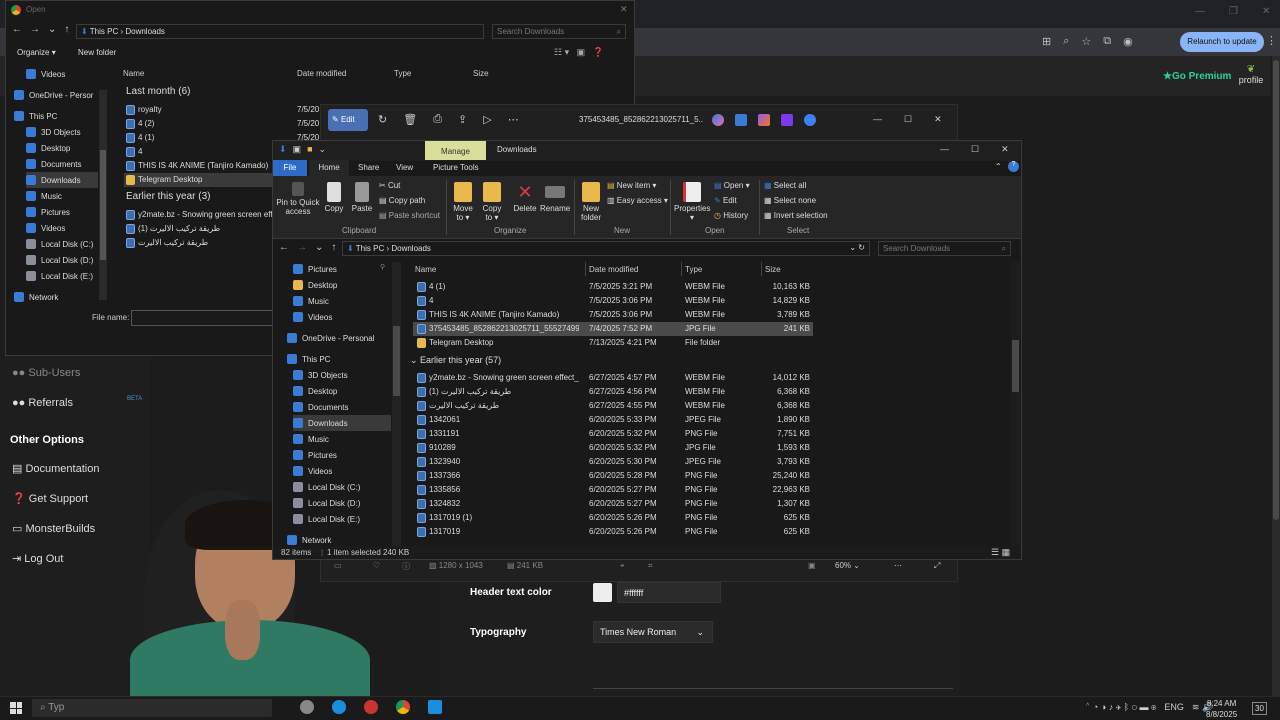  What do you see at coordinates (513, 119) in the screenshot?
I see `more-icon: ⋯` at bounding box center [513, 119].